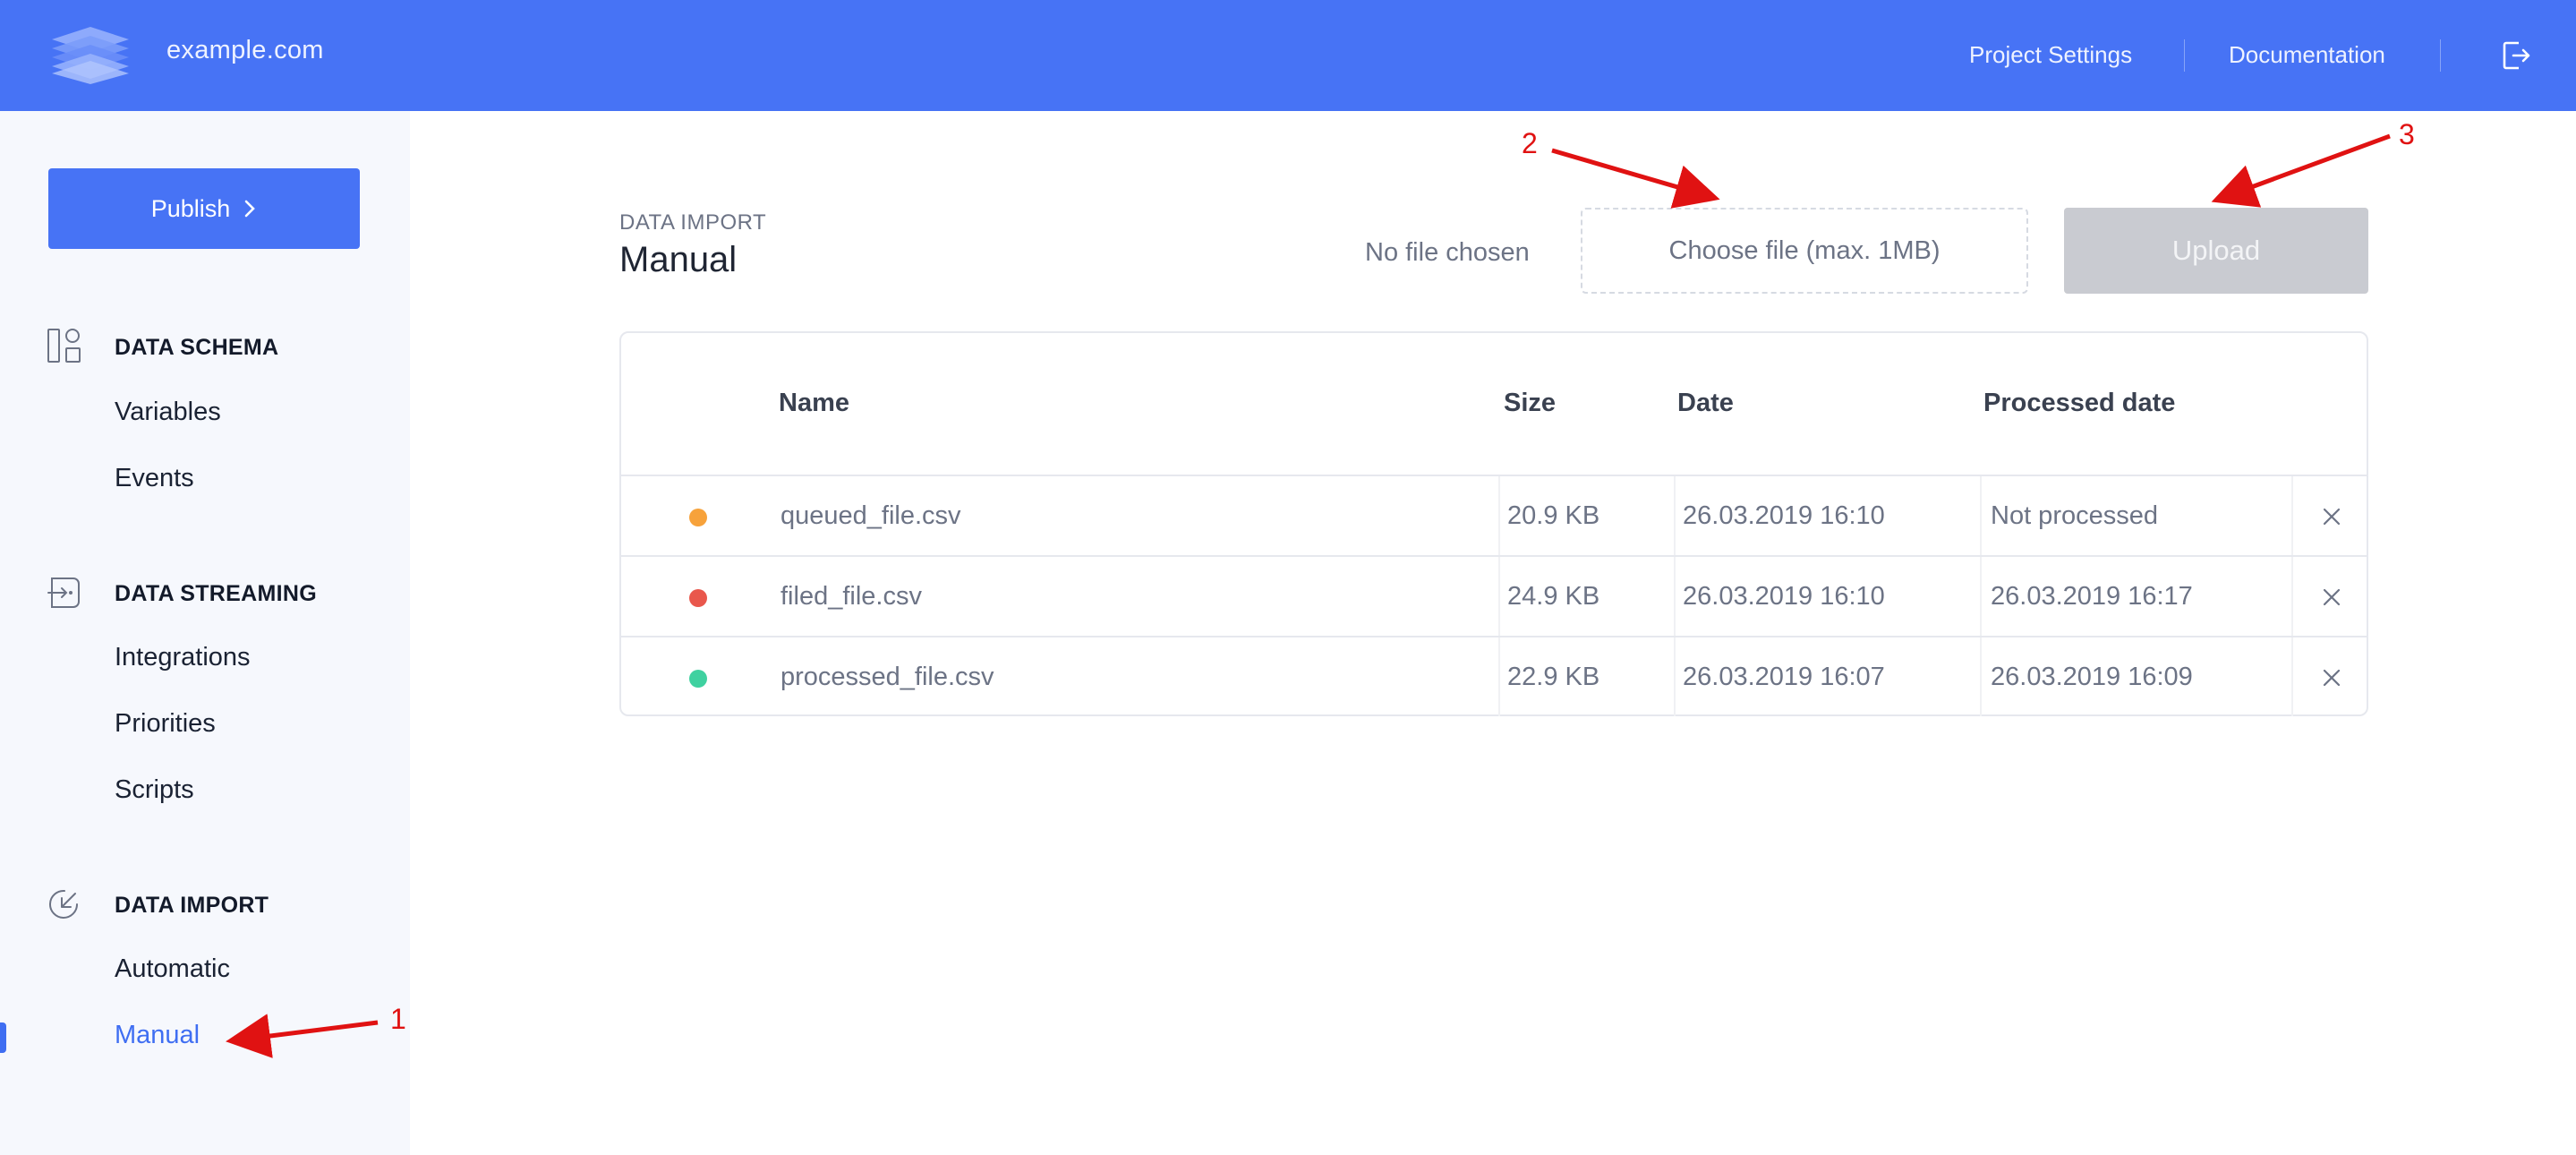 The image size is (2576, 1155). I want to click on annotation-label-2: 2, so click(1530, 143).